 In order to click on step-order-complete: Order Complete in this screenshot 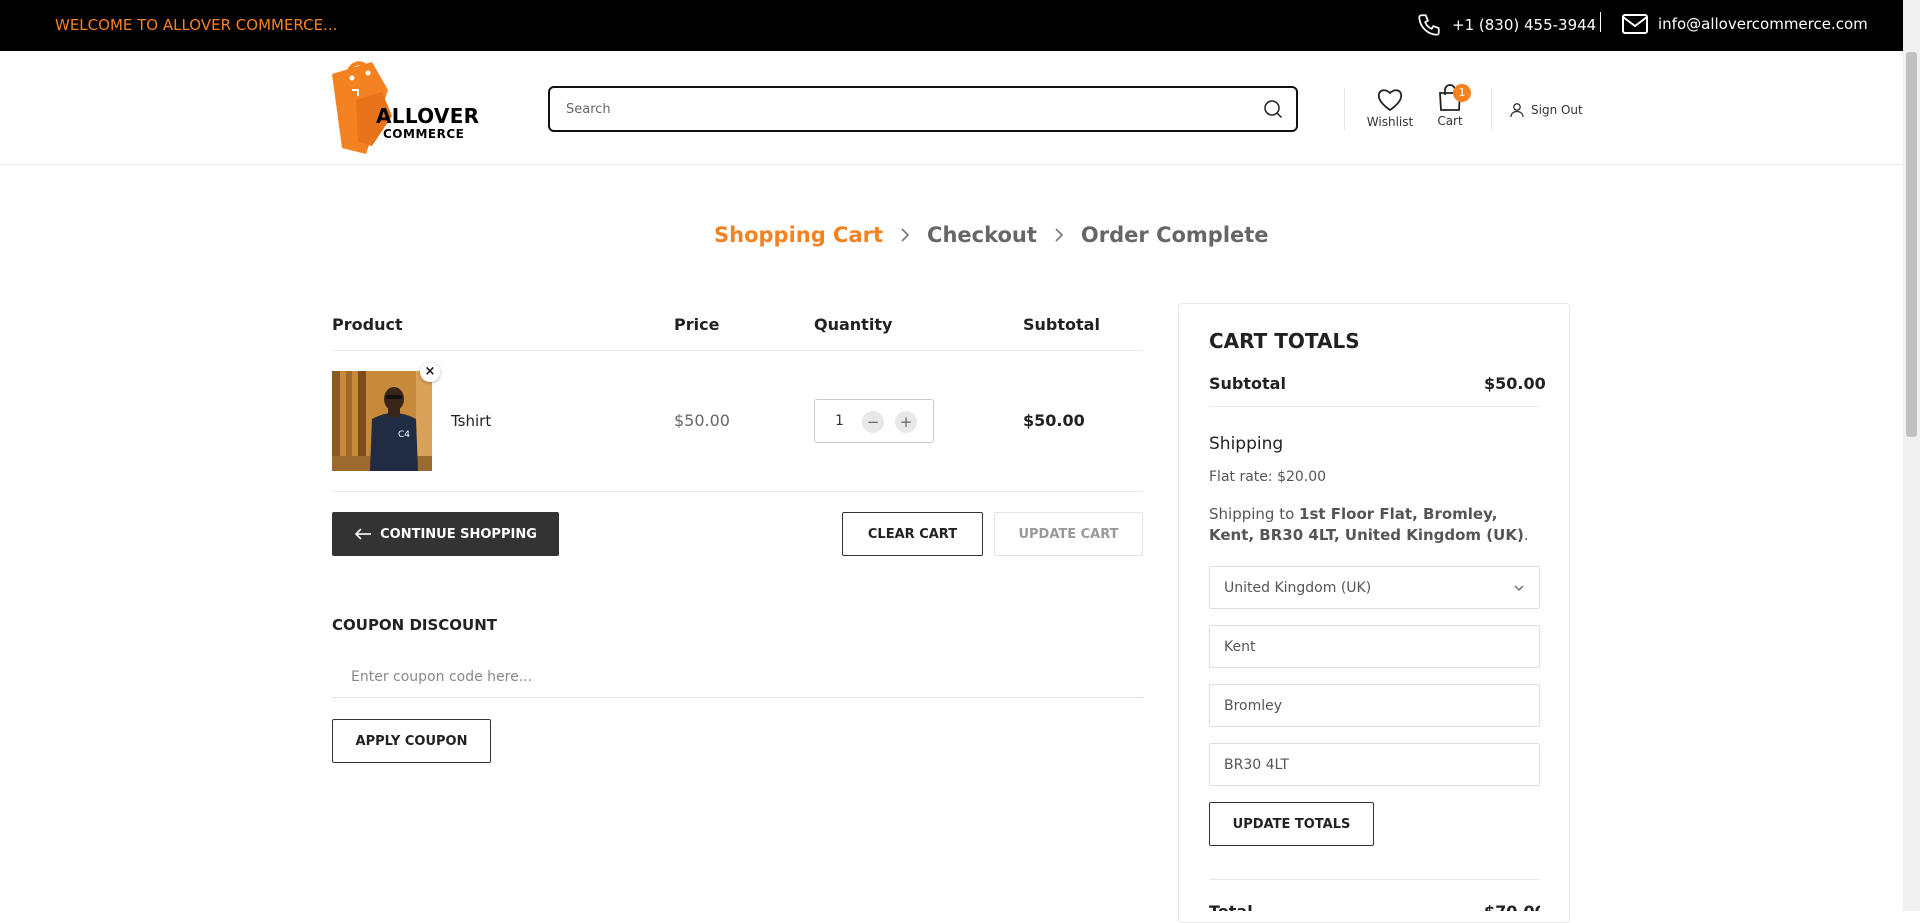, I will do `click(1174, 235)`.